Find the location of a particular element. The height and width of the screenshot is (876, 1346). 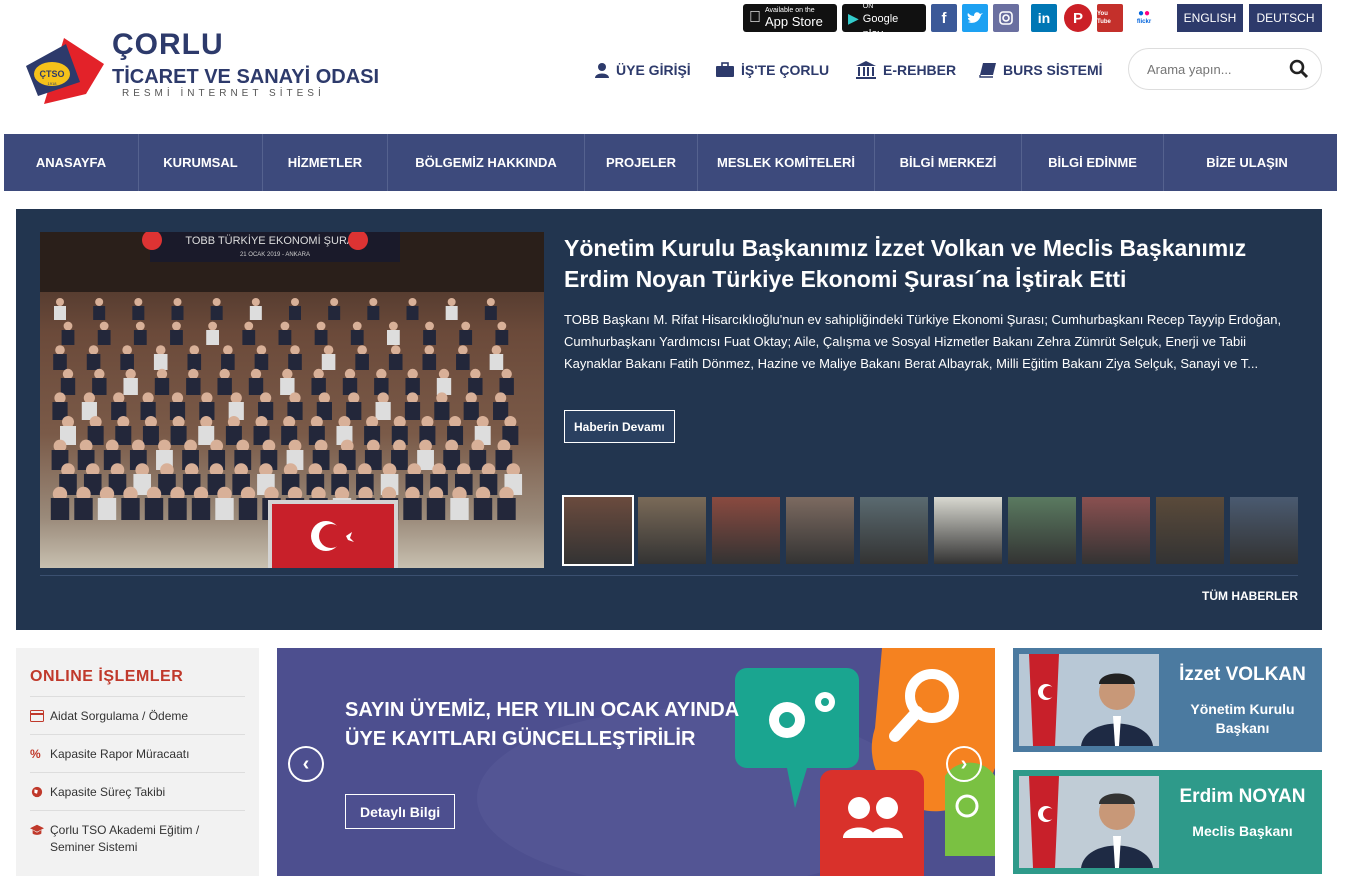

logo-tagline: RESMİ İNTERNET SİTESİ is located at coordinates (223, 93).